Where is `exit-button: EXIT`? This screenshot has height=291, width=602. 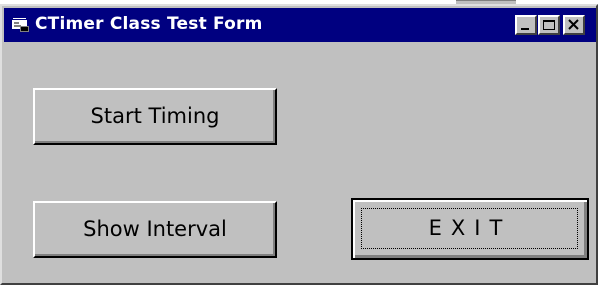 exit-button: EXIT is located at coordinates (470, 229).